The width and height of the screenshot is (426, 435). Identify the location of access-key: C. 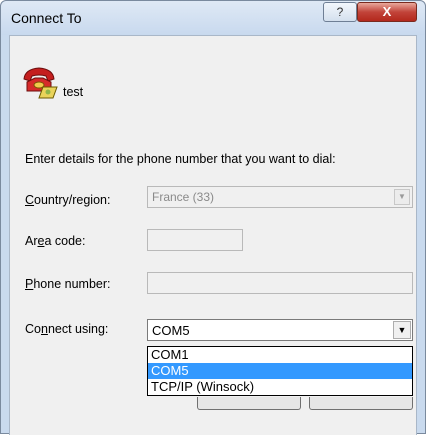
(30, 200).